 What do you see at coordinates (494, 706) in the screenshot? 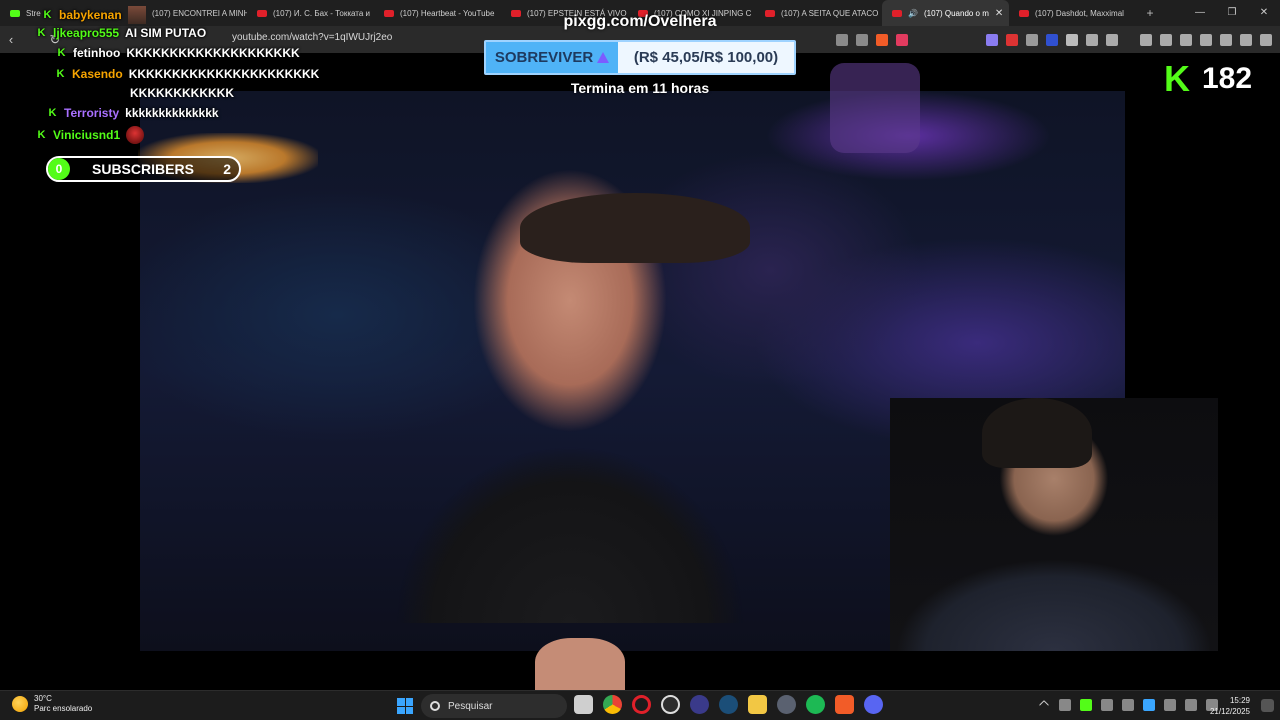
I see `taskbar-search: Pesquisar` at bounding box center [494, 706].